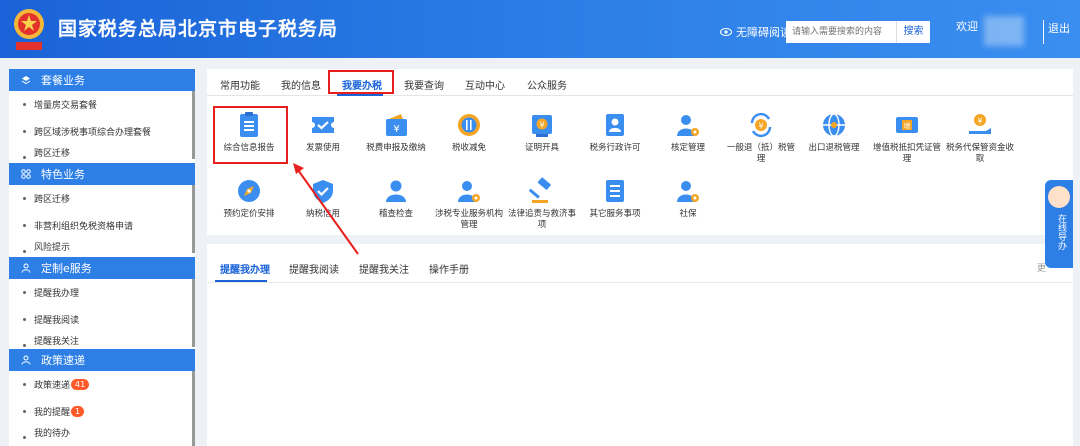 The height and width of the screenshot is (446, 1080). Describe the element at coordinates (640, 282) in the screenshot. I see `tab-divider` at that location.